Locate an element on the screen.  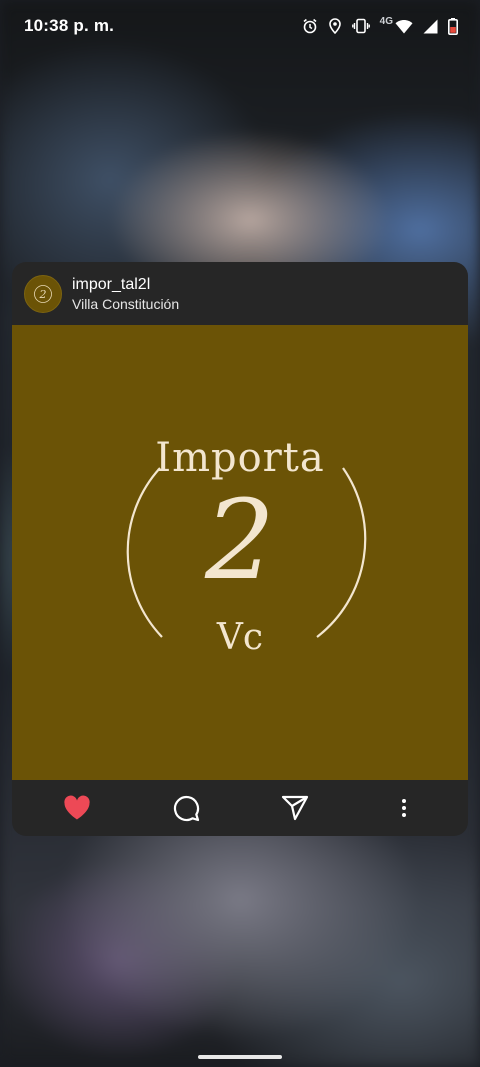
logo-text-bottom: Vc is located at coordinates (240, 637).